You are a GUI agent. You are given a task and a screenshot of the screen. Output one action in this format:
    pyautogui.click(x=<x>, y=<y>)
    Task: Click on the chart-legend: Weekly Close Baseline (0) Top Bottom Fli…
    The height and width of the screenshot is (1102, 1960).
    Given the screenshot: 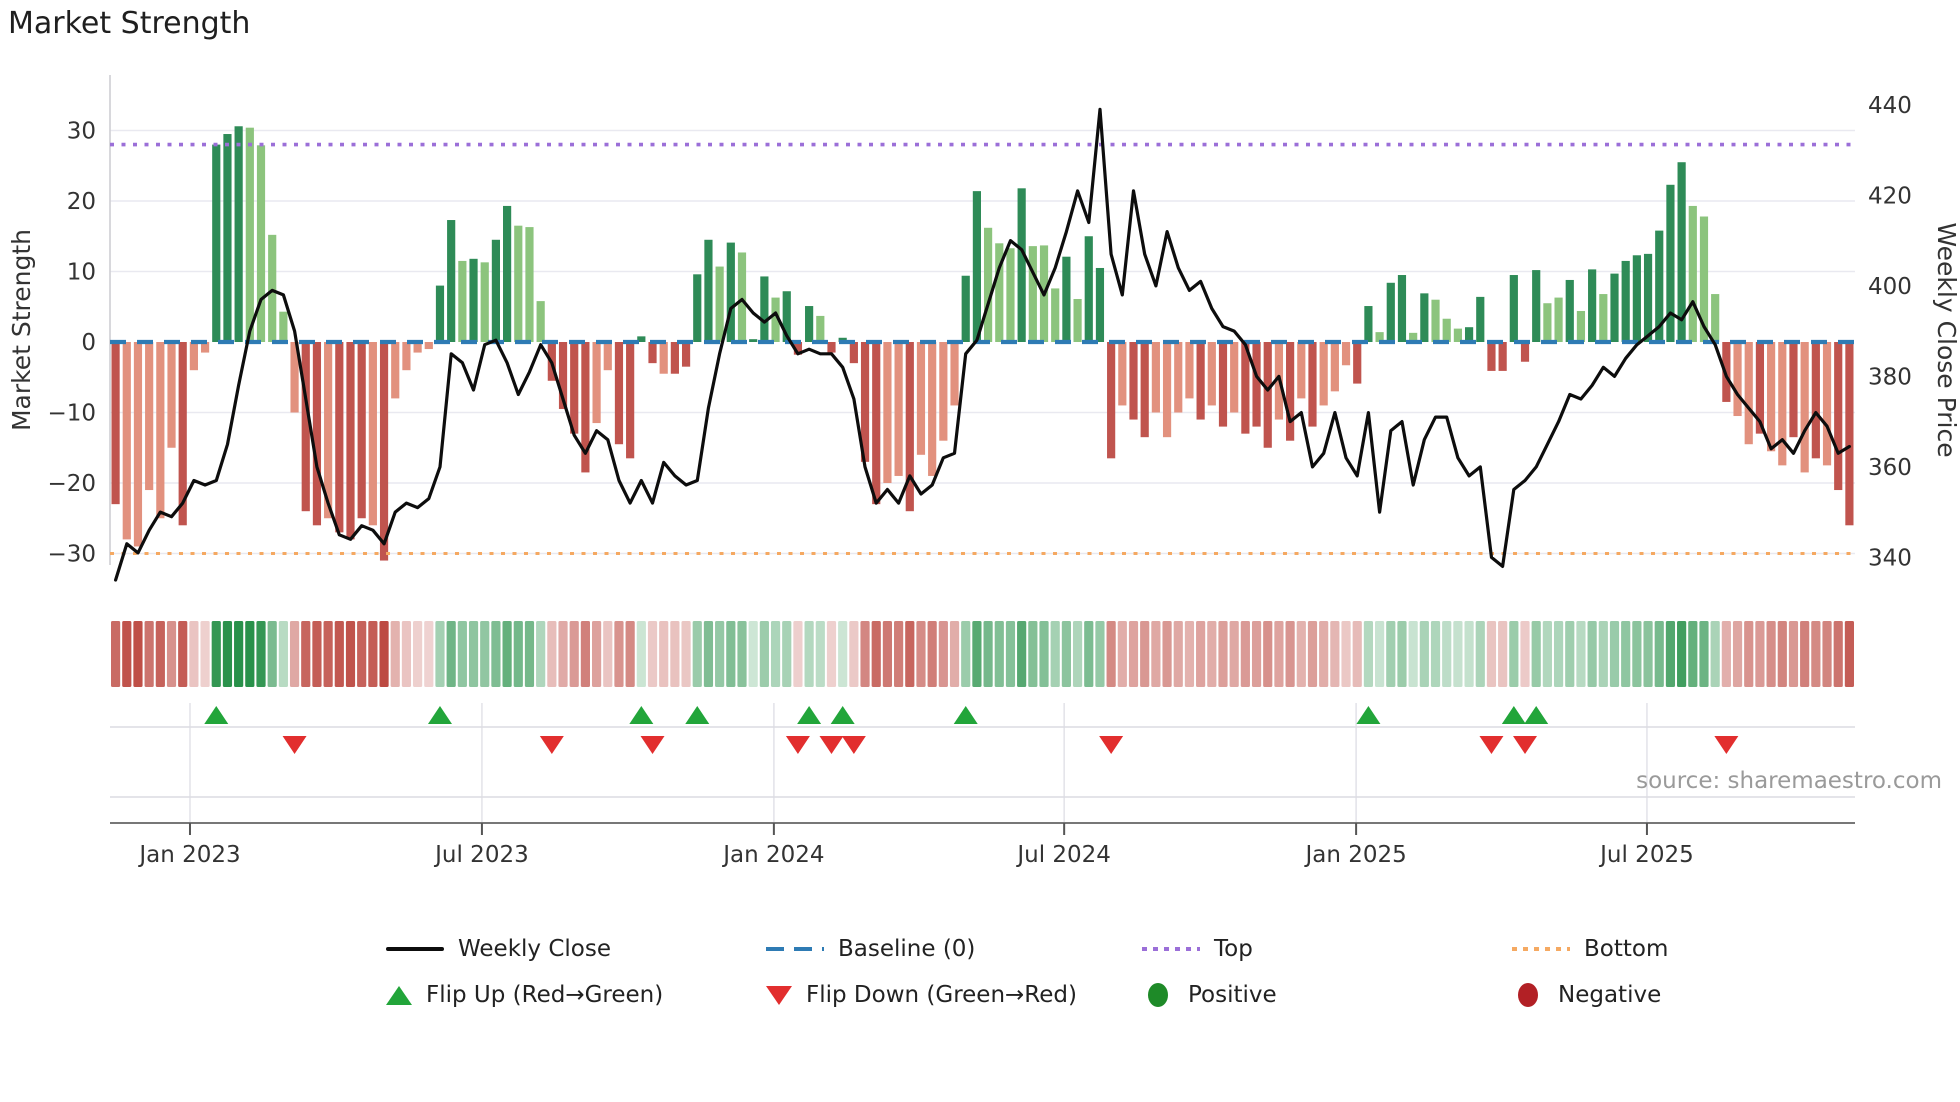 What is the action you would take?
    pyautogui.click(x=1035, y=975)
    